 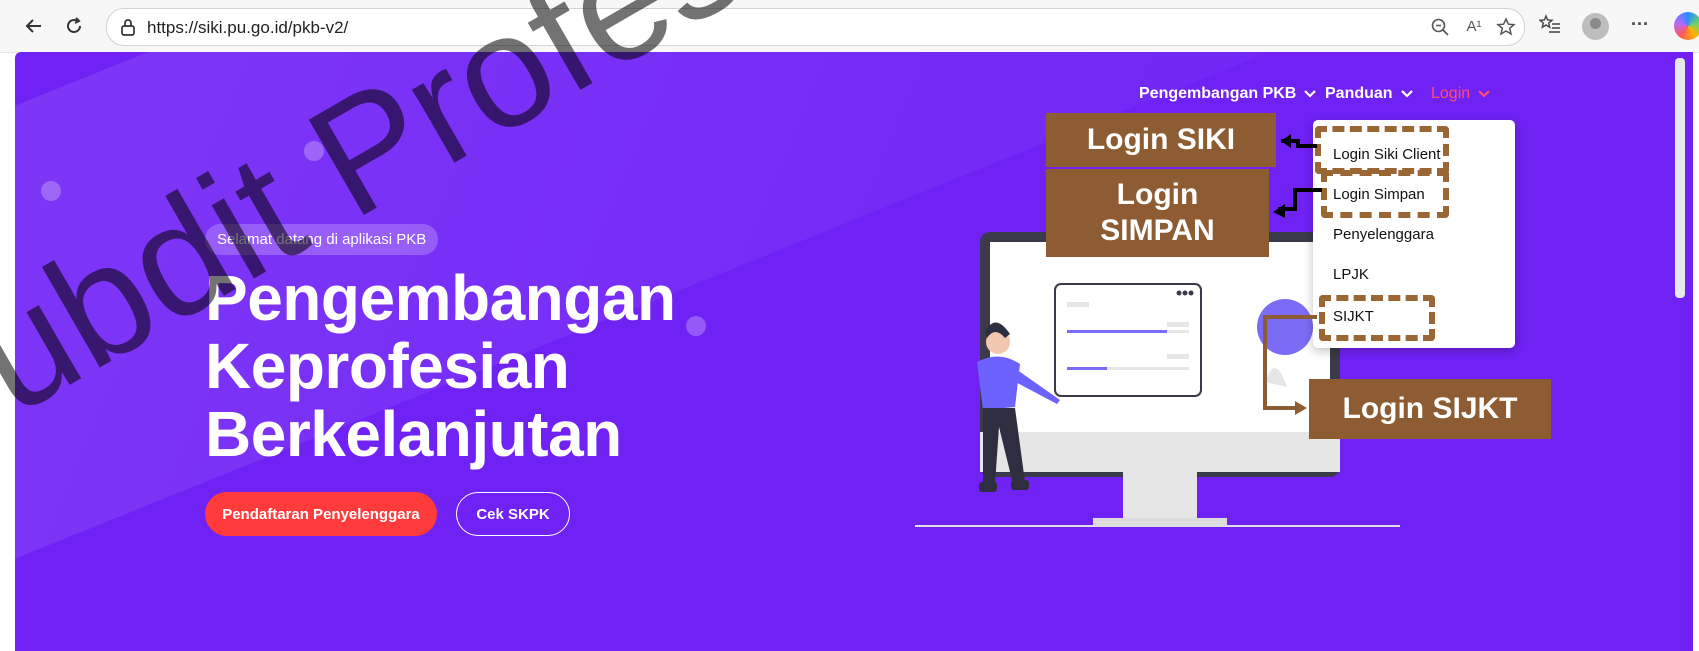 What do you see at coordinates (1680, 178) in the screenshot?
I see `scrollbar` at bounding box center [1680, 178].